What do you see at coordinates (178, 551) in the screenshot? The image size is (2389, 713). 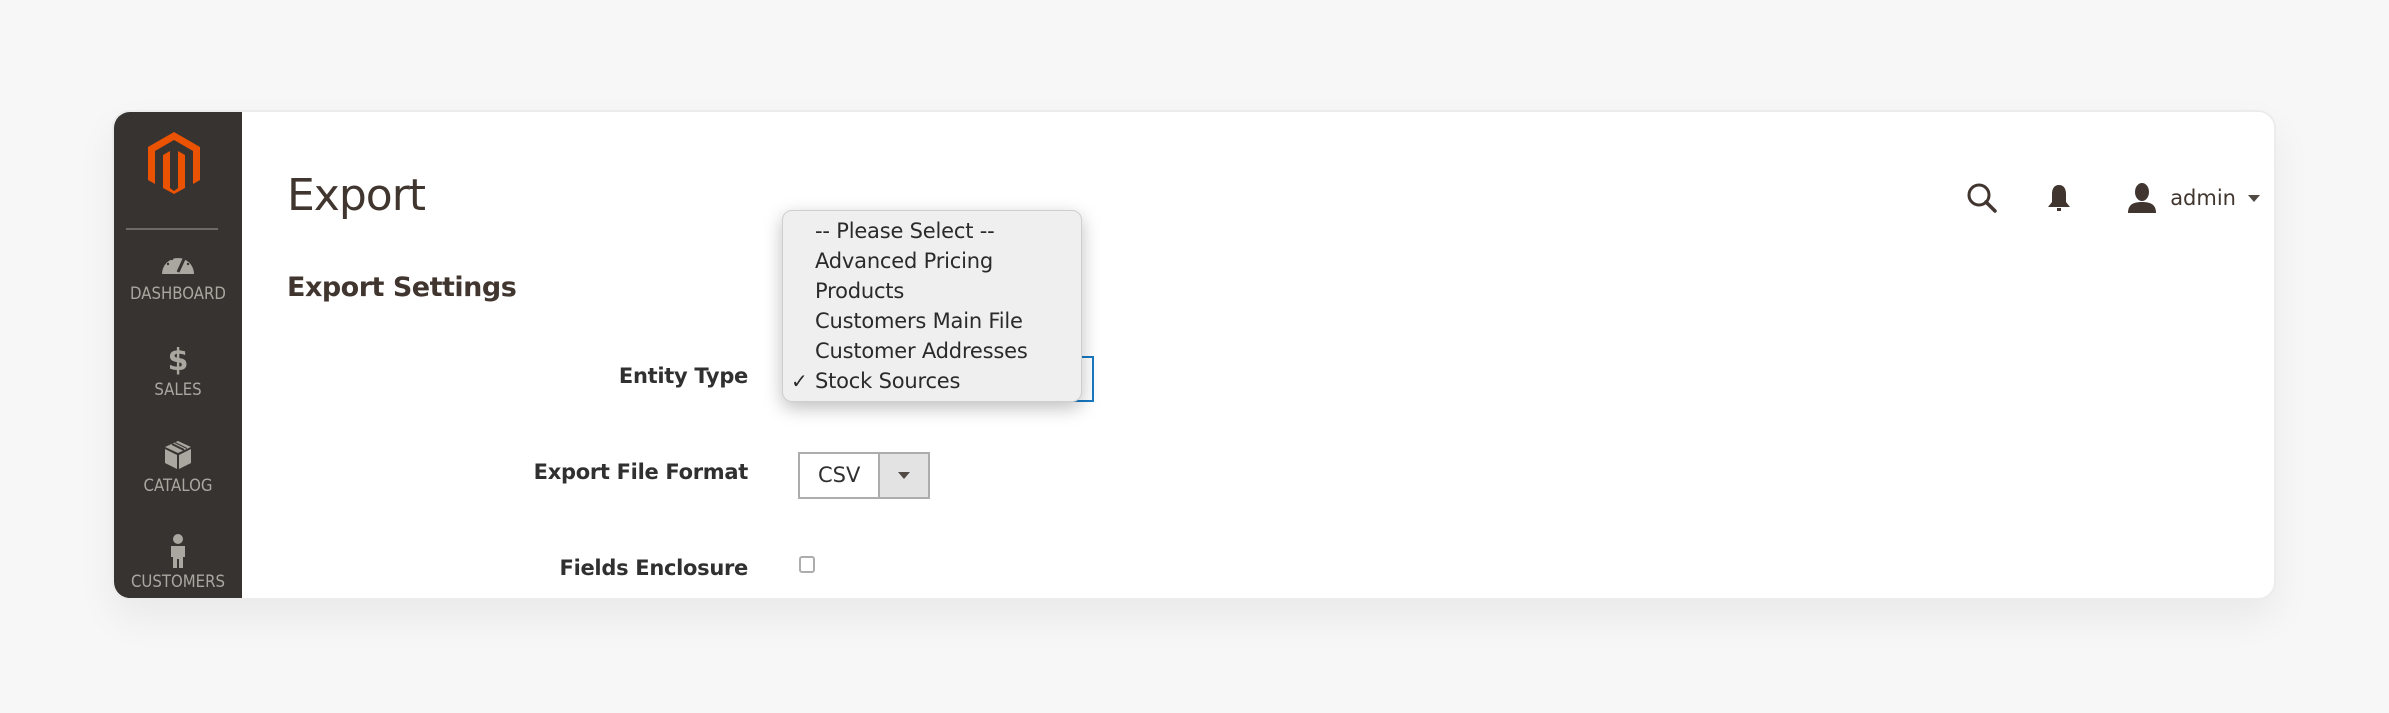 I see `person-icon` at bounding box center [178, 551].